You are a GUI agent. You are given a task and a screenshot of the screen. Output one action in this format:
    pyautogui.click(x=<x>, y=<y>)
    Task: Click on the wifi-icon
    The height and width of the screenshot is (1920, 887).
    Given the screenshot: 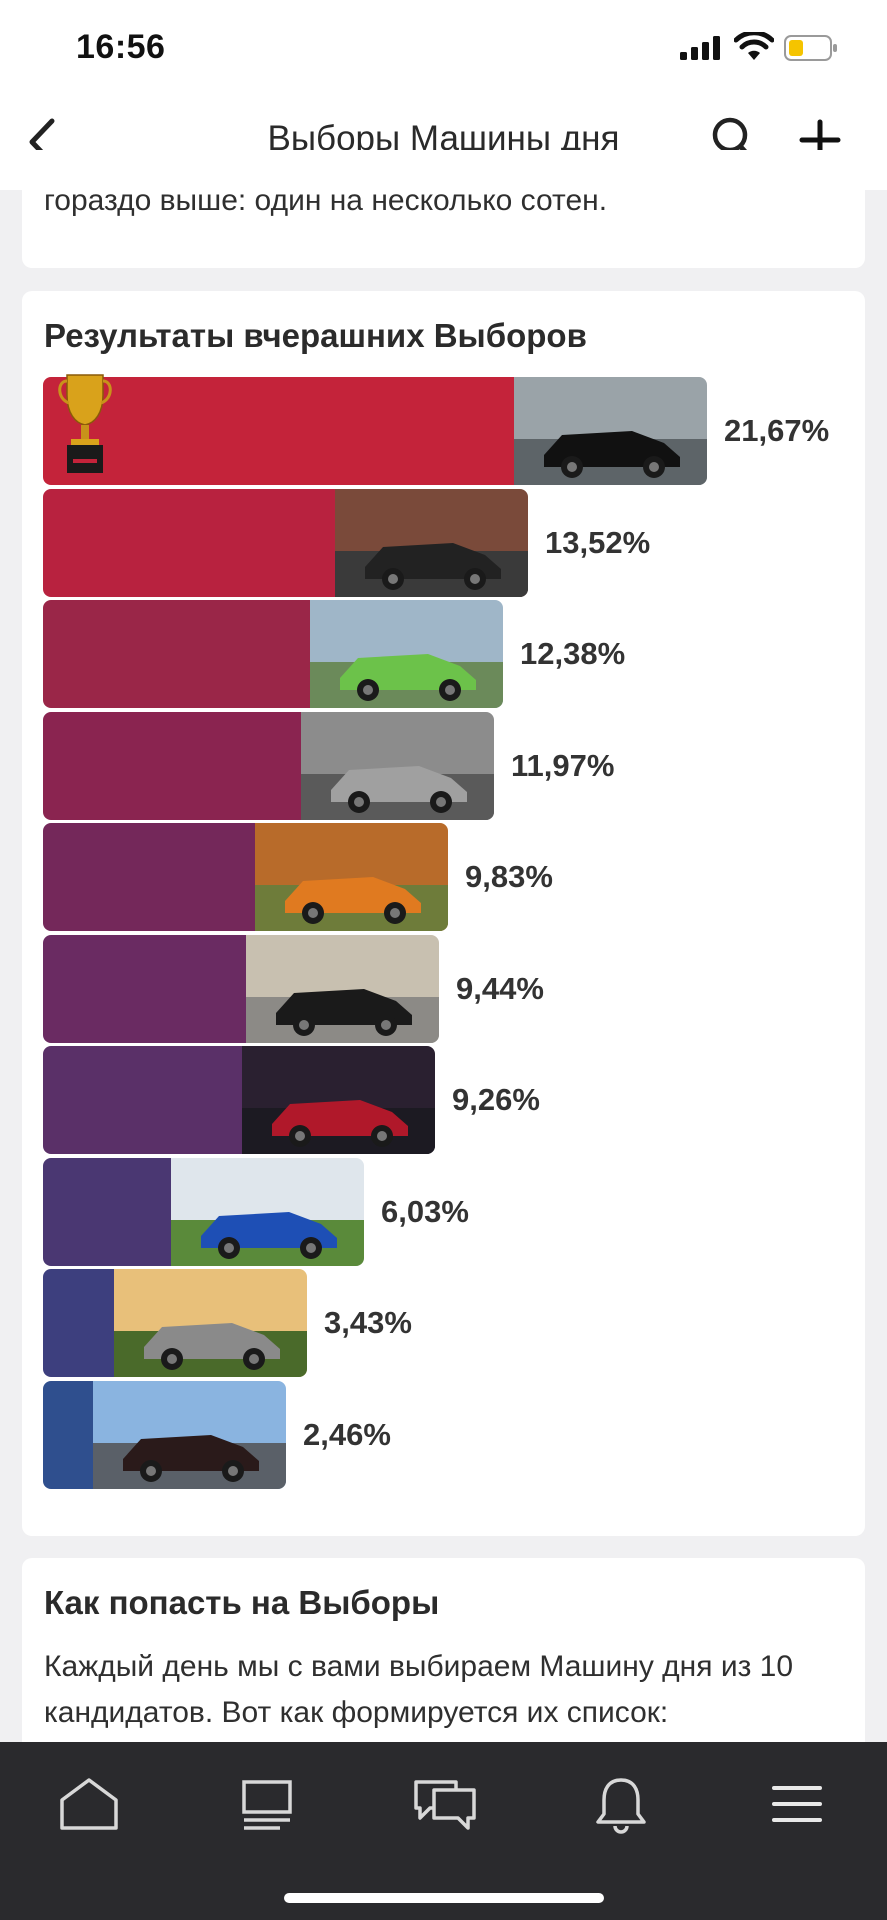 What is the action you would take?
    pyautogui.click(x=754, y=46)
    